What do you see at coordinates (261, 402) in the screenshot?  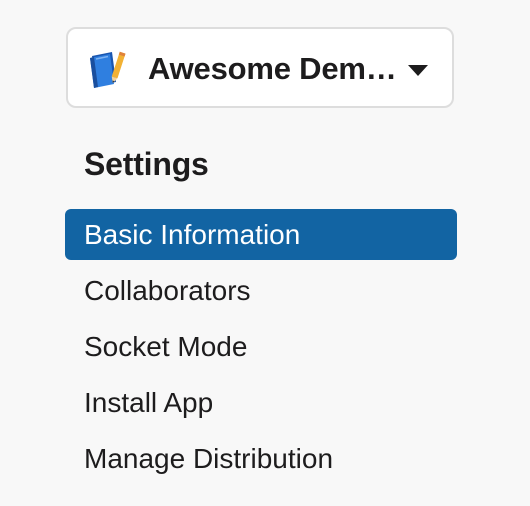 I see `nav-item-install-app: Install App` at bounding box center [261, 402].